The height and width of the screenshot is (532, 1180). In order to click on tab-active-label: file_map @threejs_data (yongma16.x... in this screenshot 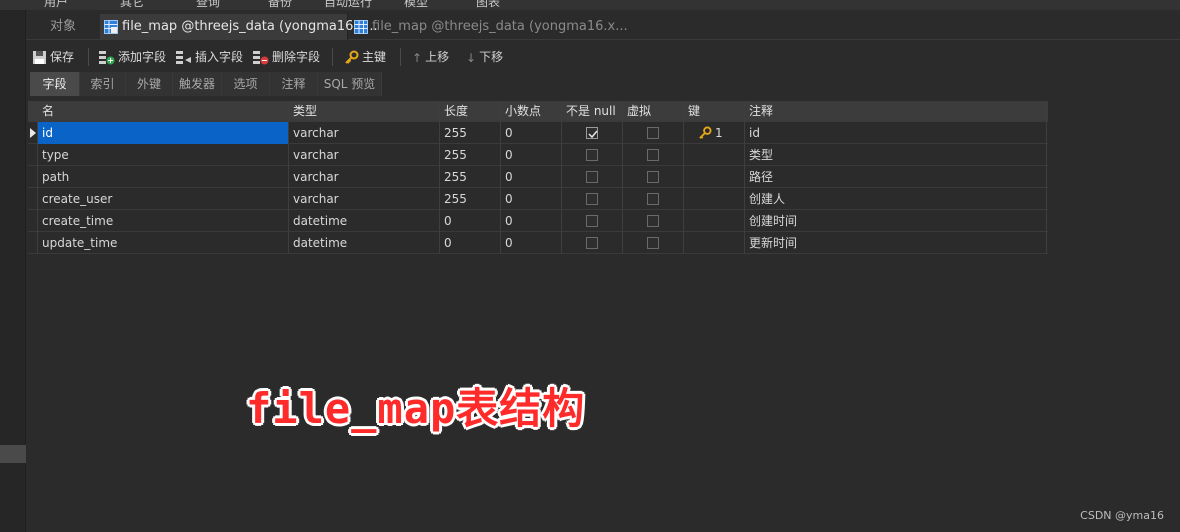, I will do `click(250, 26)`.